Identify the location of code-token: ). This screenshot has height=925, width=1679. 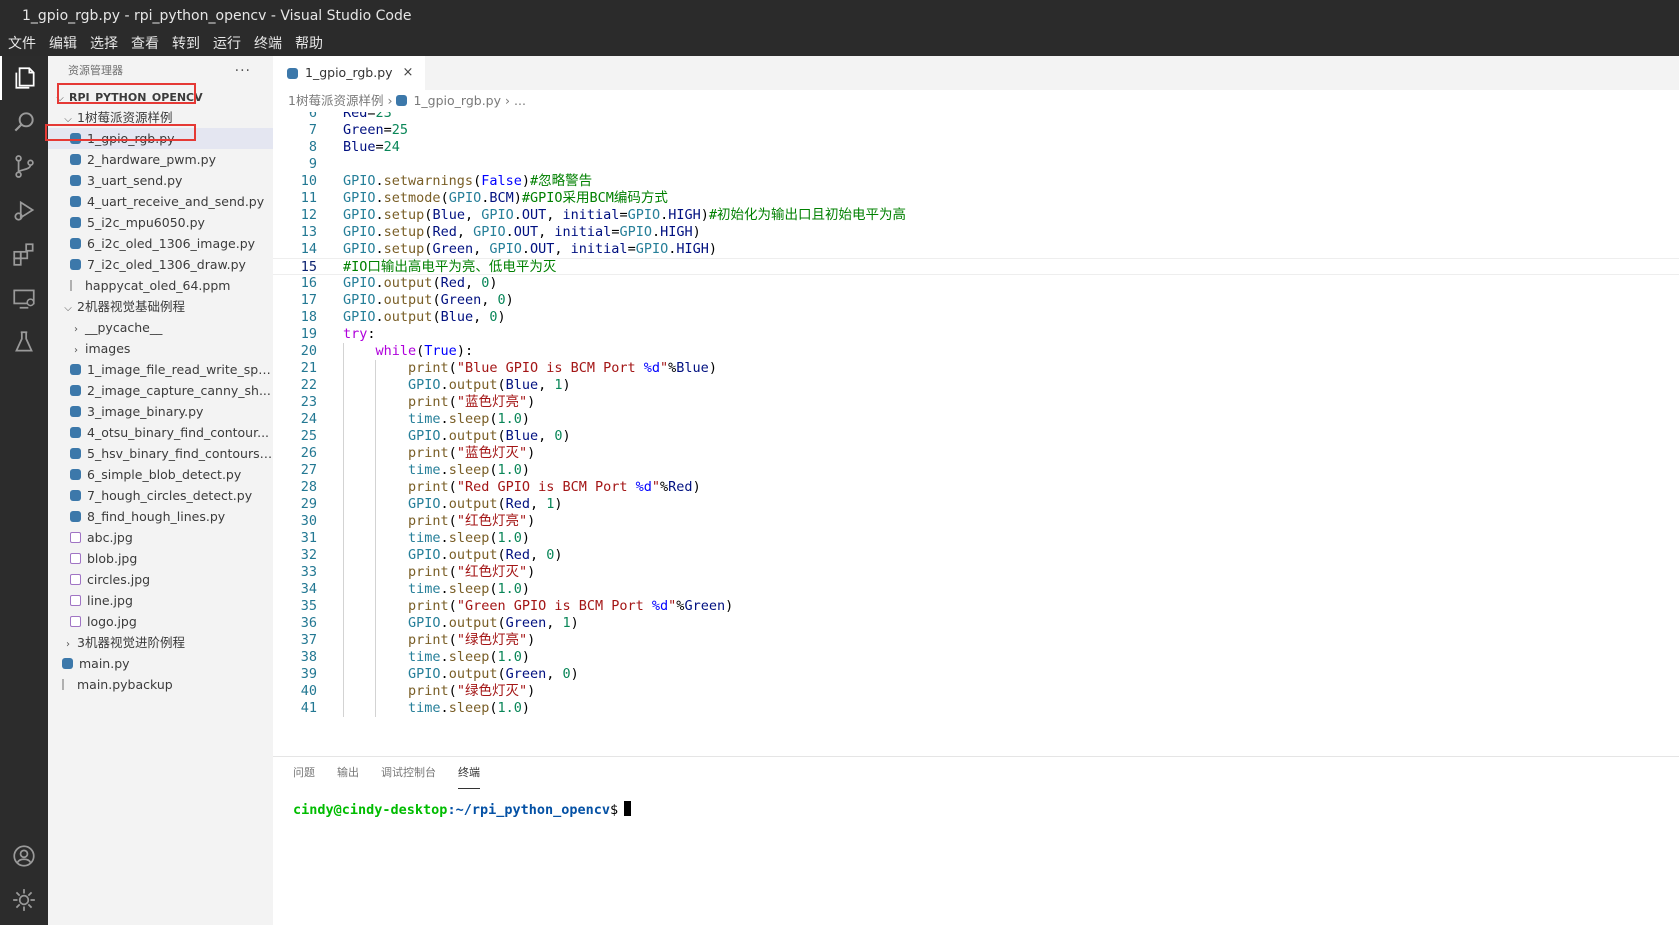
(704, 215).